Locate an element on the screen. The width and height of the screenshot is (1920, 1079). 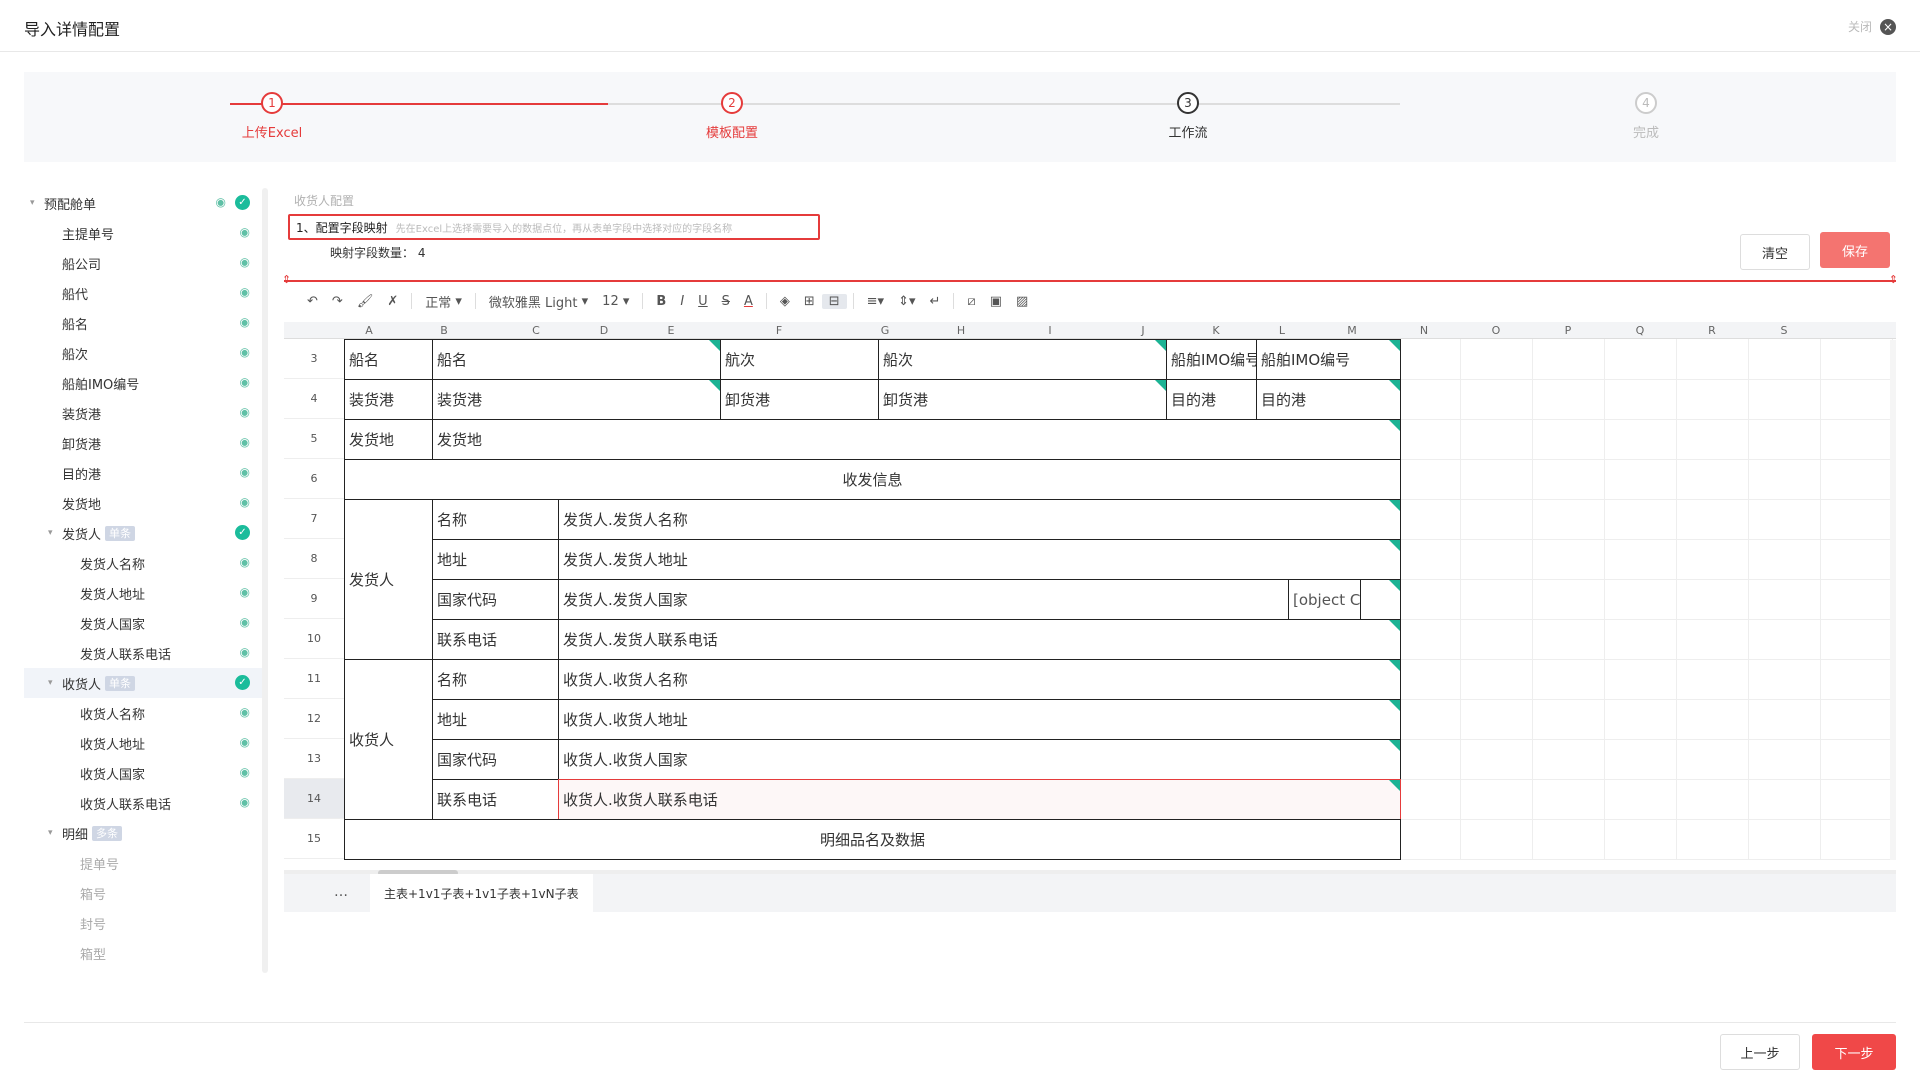
format-painter-icon: 🖌 is located at coordinates (365, 301).